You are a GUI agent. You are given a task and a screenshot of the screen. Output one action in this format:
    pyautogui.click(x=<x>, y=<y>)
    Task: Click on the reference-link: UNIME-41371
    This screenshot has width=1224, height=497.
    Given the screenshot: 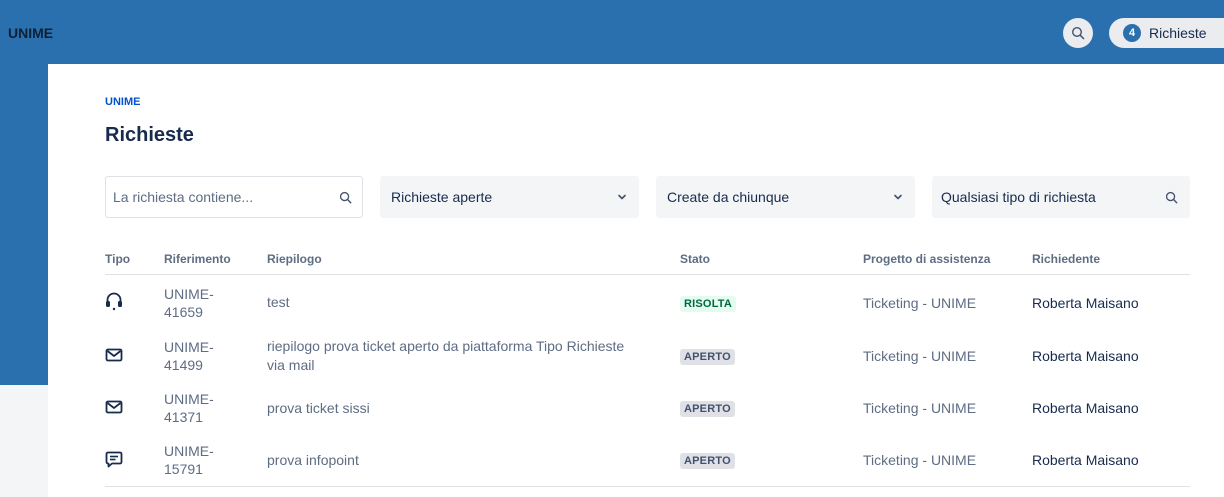 What is the action you would take?
    pyautogui.click(x=189, y=408)
    